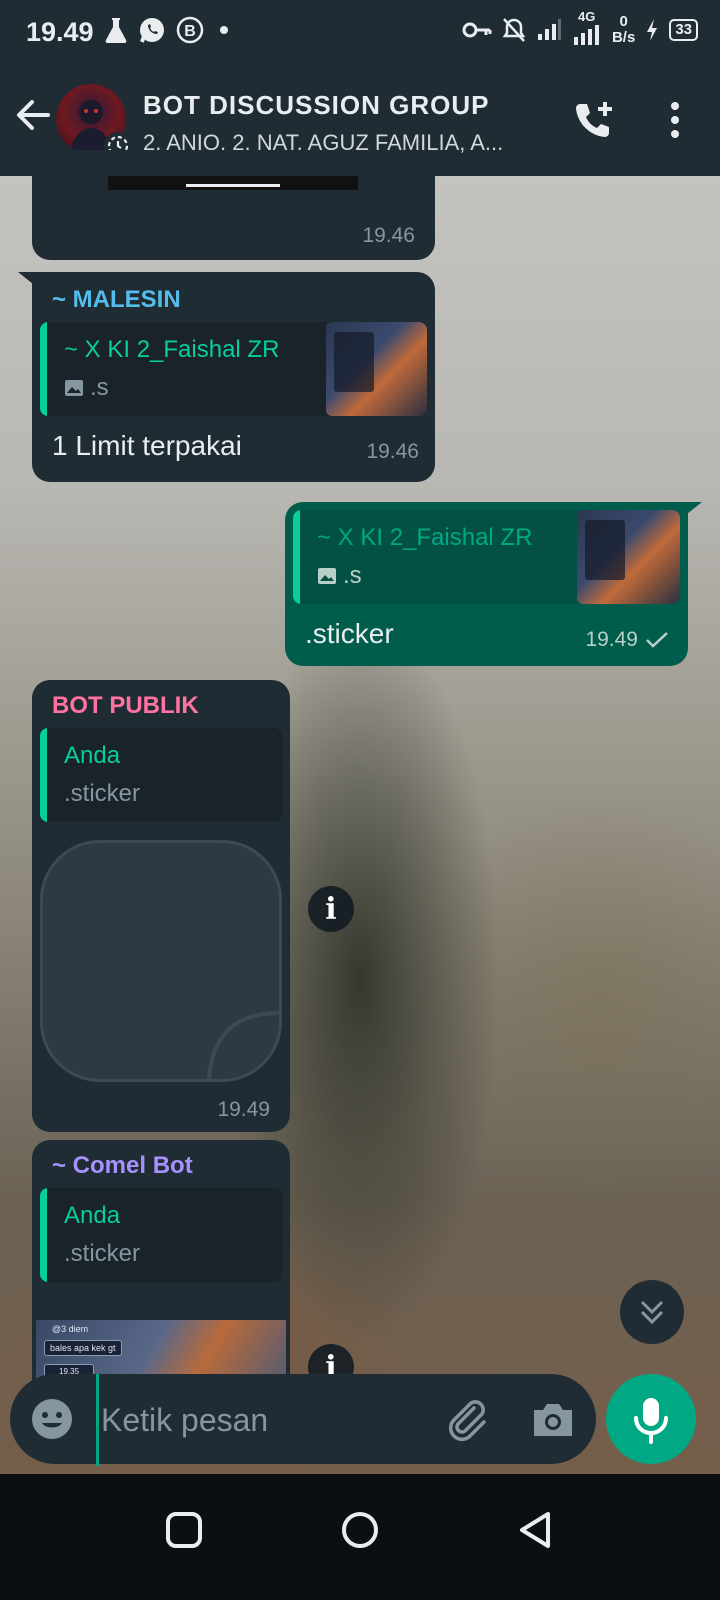 The width and height of the screenshot is (720, 1600). Describe the element at coordinates (152, 30) in the screenshot. I see `whatsapp-icon` at that location.